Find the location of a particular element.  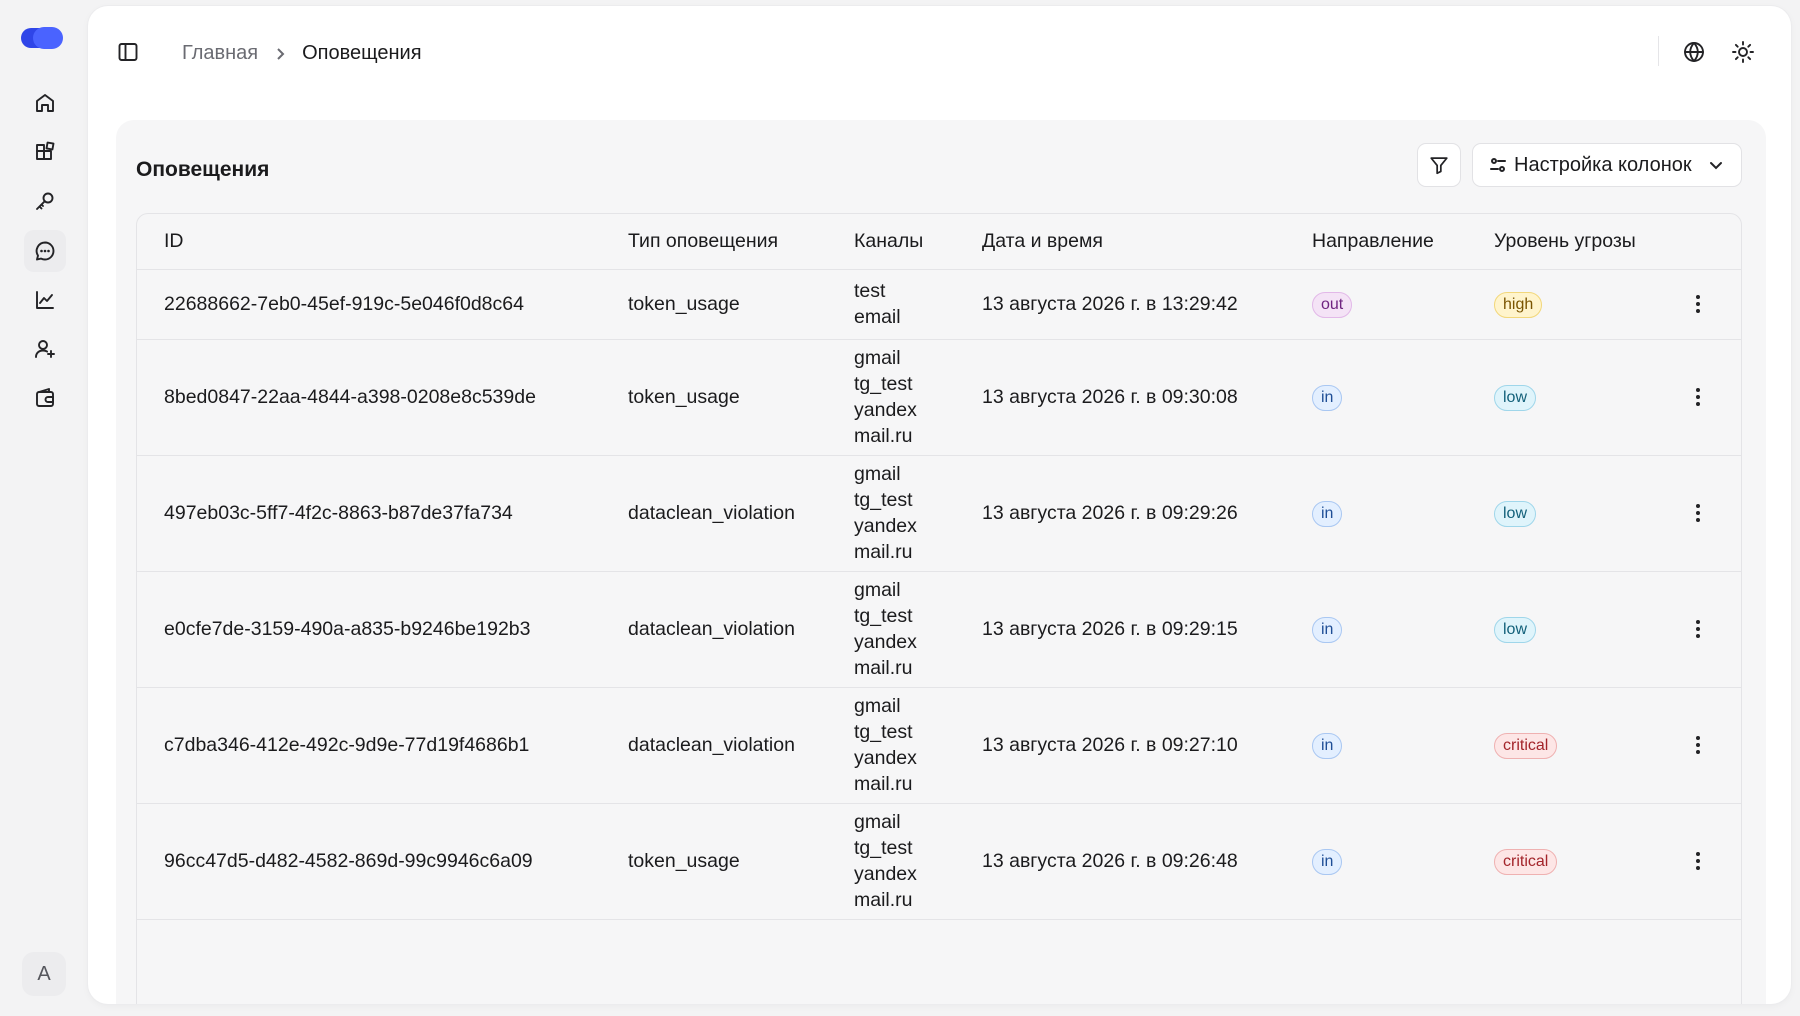

logo-icon is located at coordinates (43, 38).